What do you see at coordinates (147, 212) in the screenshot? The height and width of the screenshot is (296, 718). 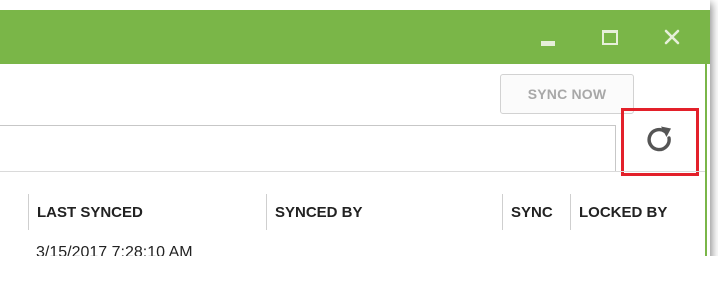 I see `column-header-last-synced: LAST SYNCED` at bounding box center [147, 212].